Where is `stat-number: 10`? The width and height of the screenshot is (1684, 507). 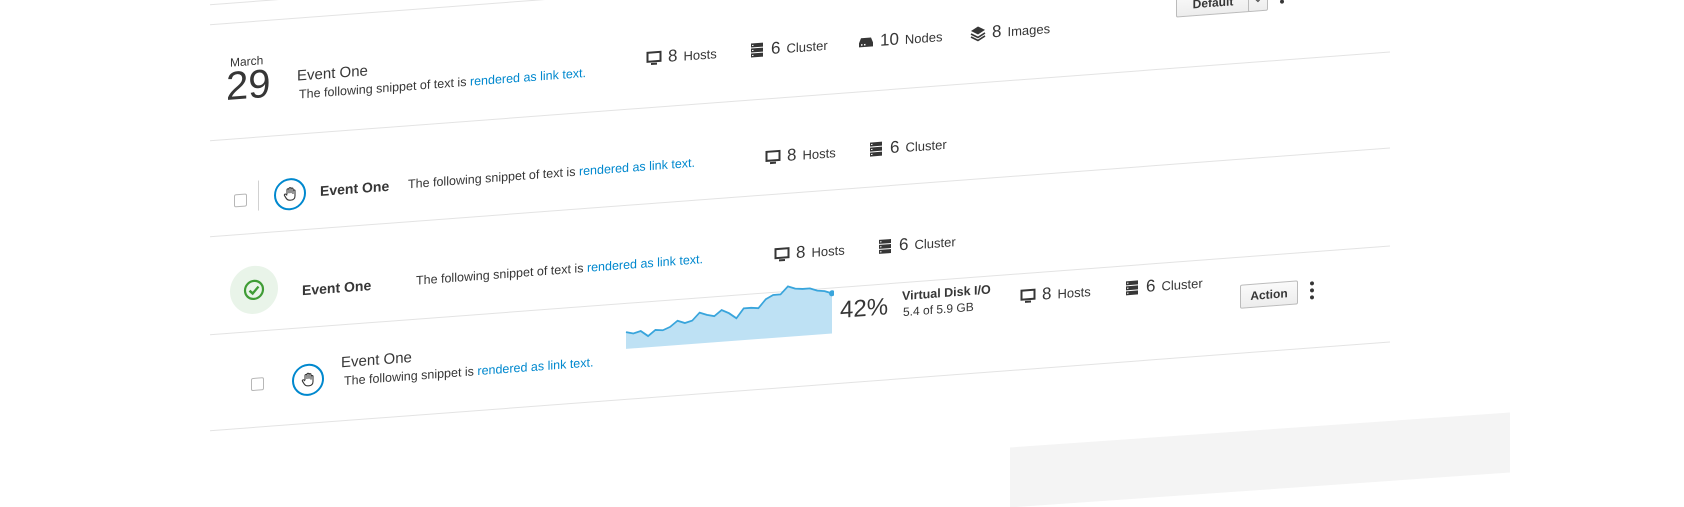
stat-number: 10 is located at coordinates (889, 39).